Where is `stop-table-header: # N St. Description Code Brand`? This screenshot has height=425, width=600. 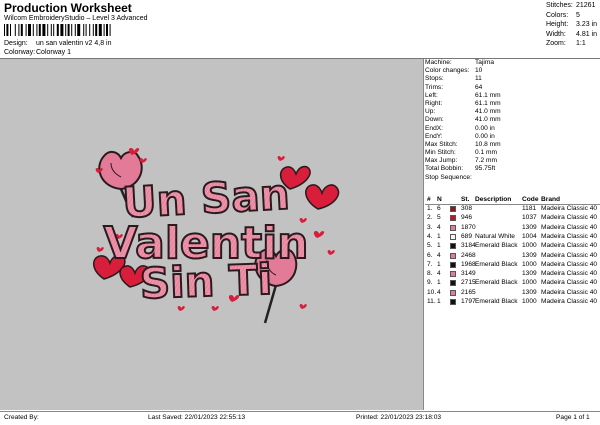
stop-table-header: # N St. Description Code Brand is located at coordinates (512, 200).